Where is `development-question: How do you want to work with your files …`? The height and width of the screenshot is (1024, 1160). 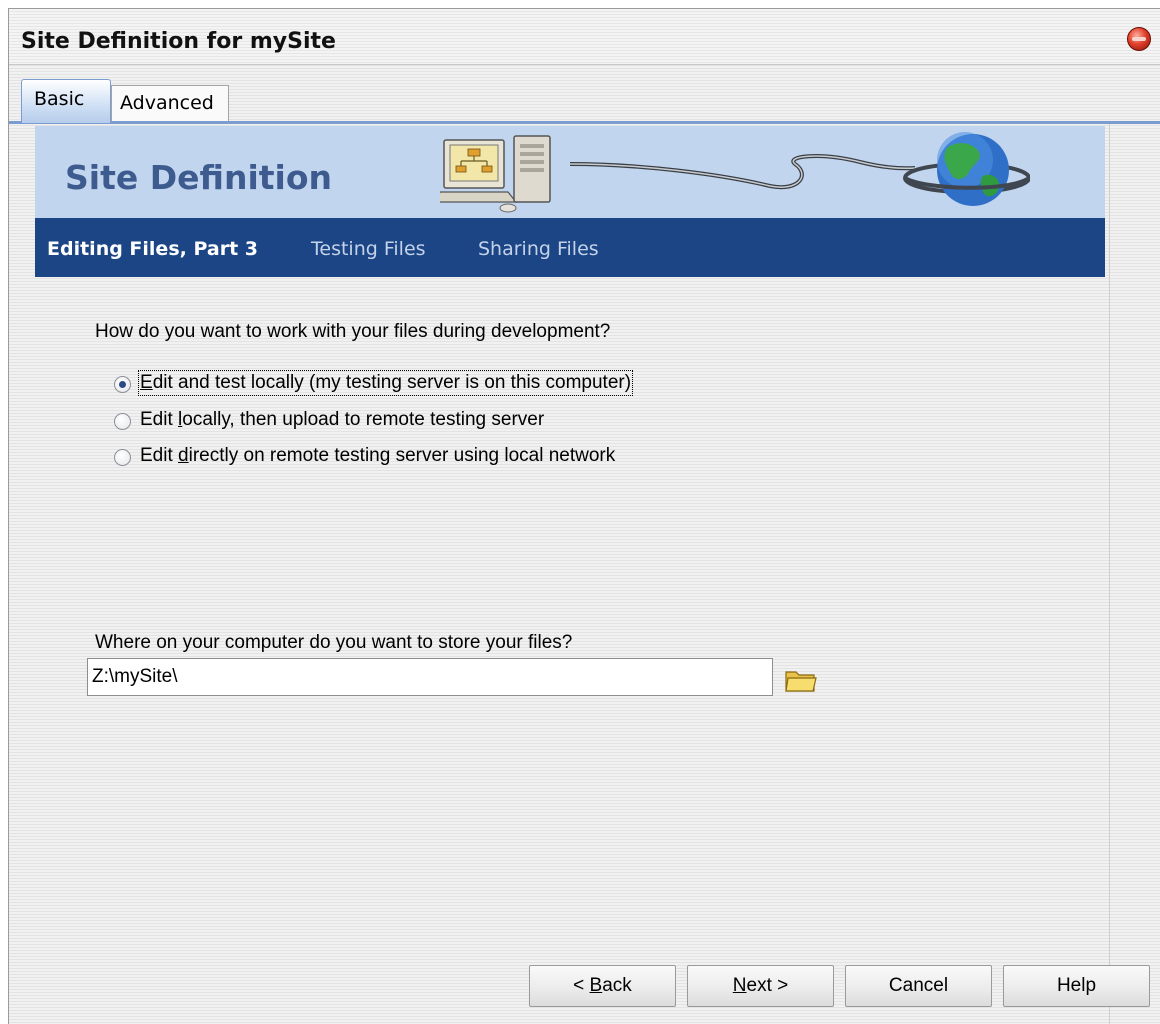
development-question: How do you want to work with your files … is located at coordinates (353, 331).